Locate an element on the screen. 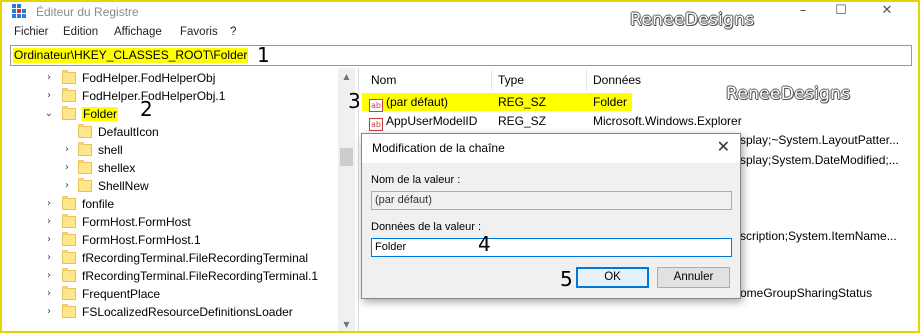 The width and height of the screenshot is (920, 333). value-row-selected: ab (par défaut) REG_SZ Folder is located at coordinates (497, 102).